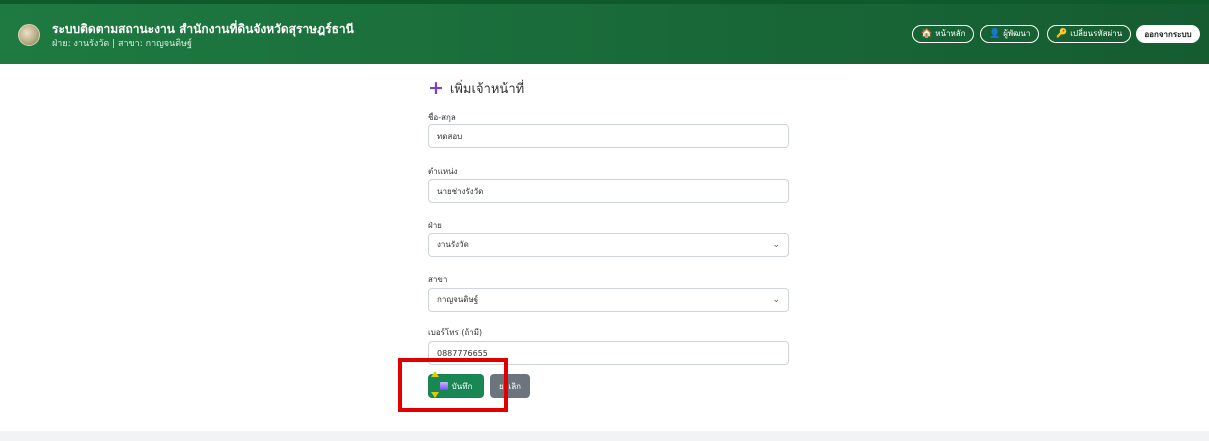 The width and height of the screenshot is (1209, 441). What do you see at coordinates (29, 35) in the screenshot?
I see `agency-logo` at bounding box center [29, 35].